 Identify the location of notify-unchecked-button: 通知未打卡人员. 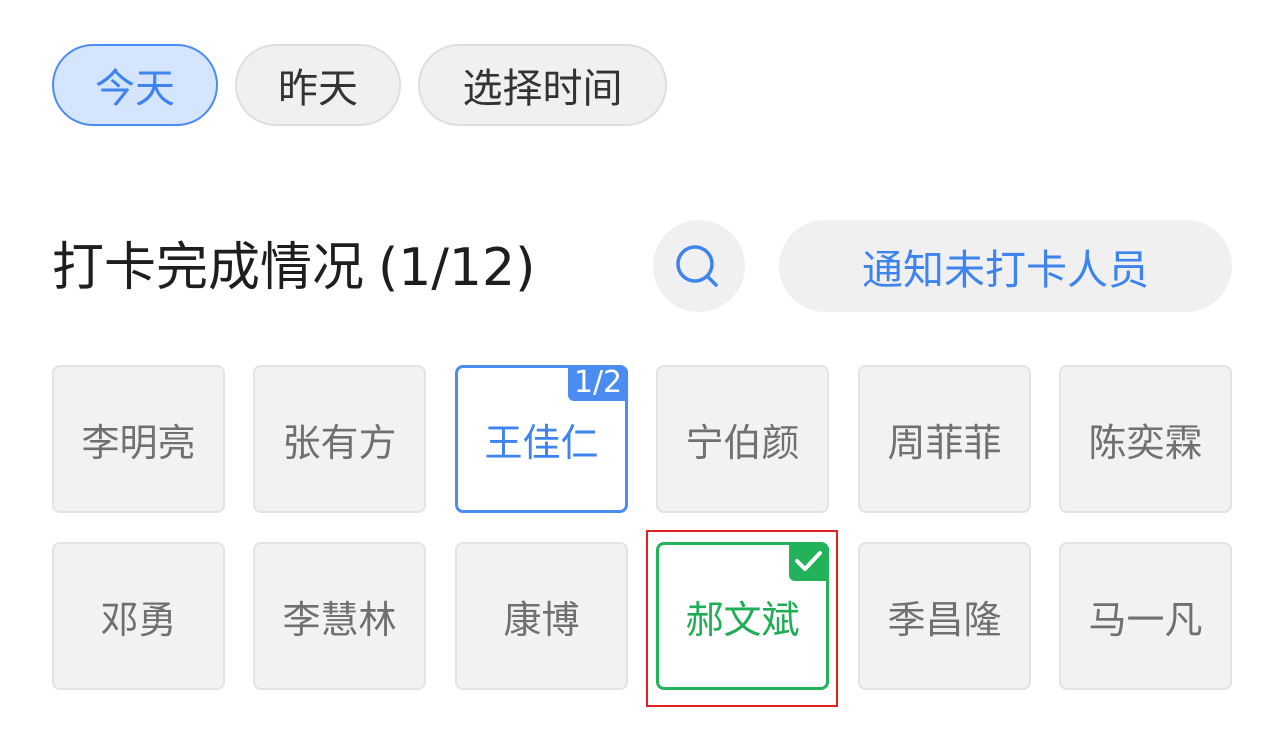
(1005, 266).